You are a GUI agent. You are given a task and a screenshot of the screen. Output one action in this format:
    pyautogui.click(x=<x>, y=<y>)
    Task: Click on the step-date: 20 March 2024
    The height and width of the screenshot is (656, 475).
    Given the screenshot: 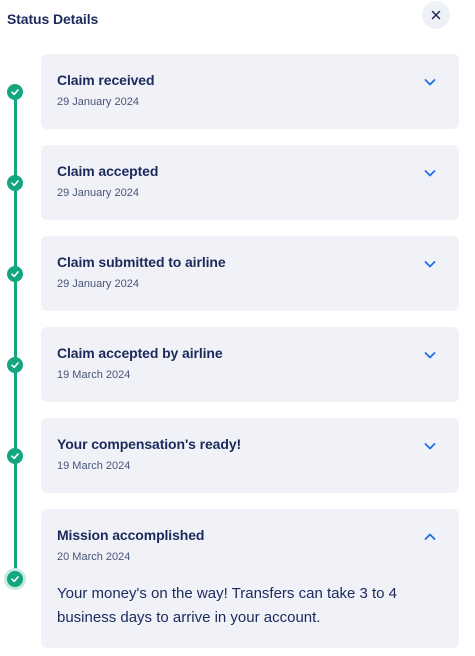 What is the action you would take?
    pyautogui.click(x=94, y=557)
    